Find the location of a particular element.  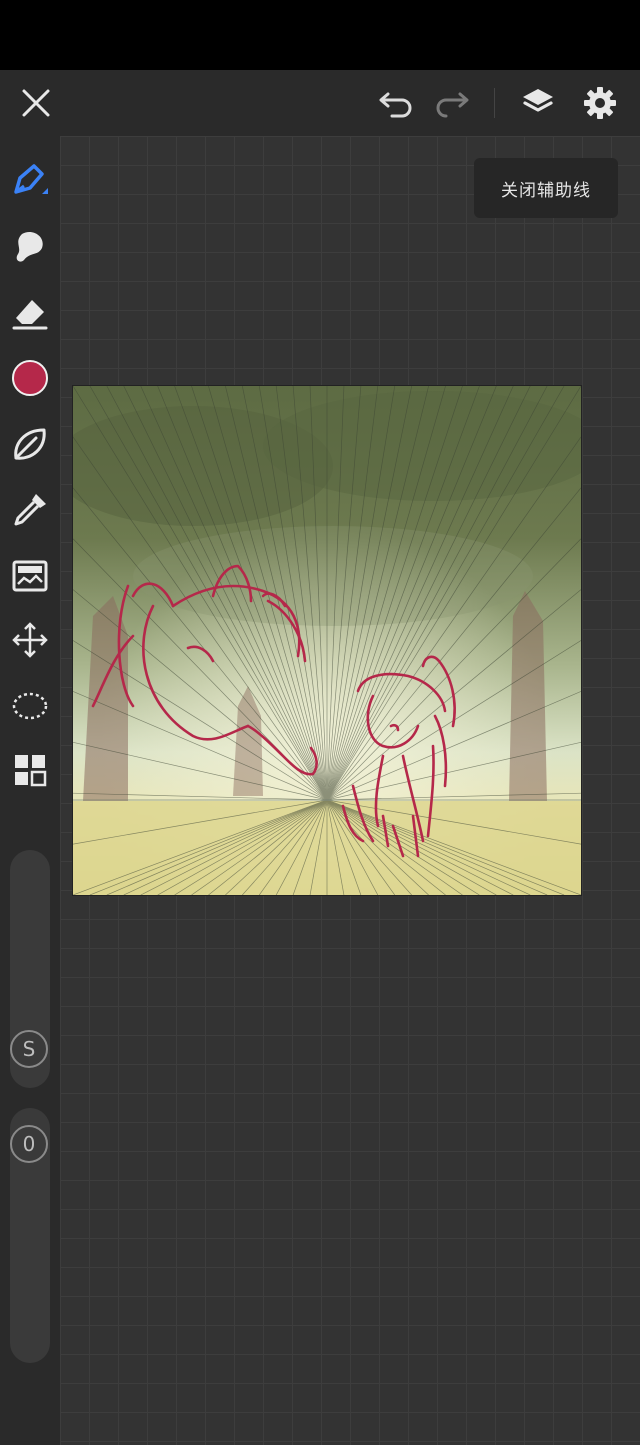

size-slider-badge: S is located at coordinates (29, 1049).